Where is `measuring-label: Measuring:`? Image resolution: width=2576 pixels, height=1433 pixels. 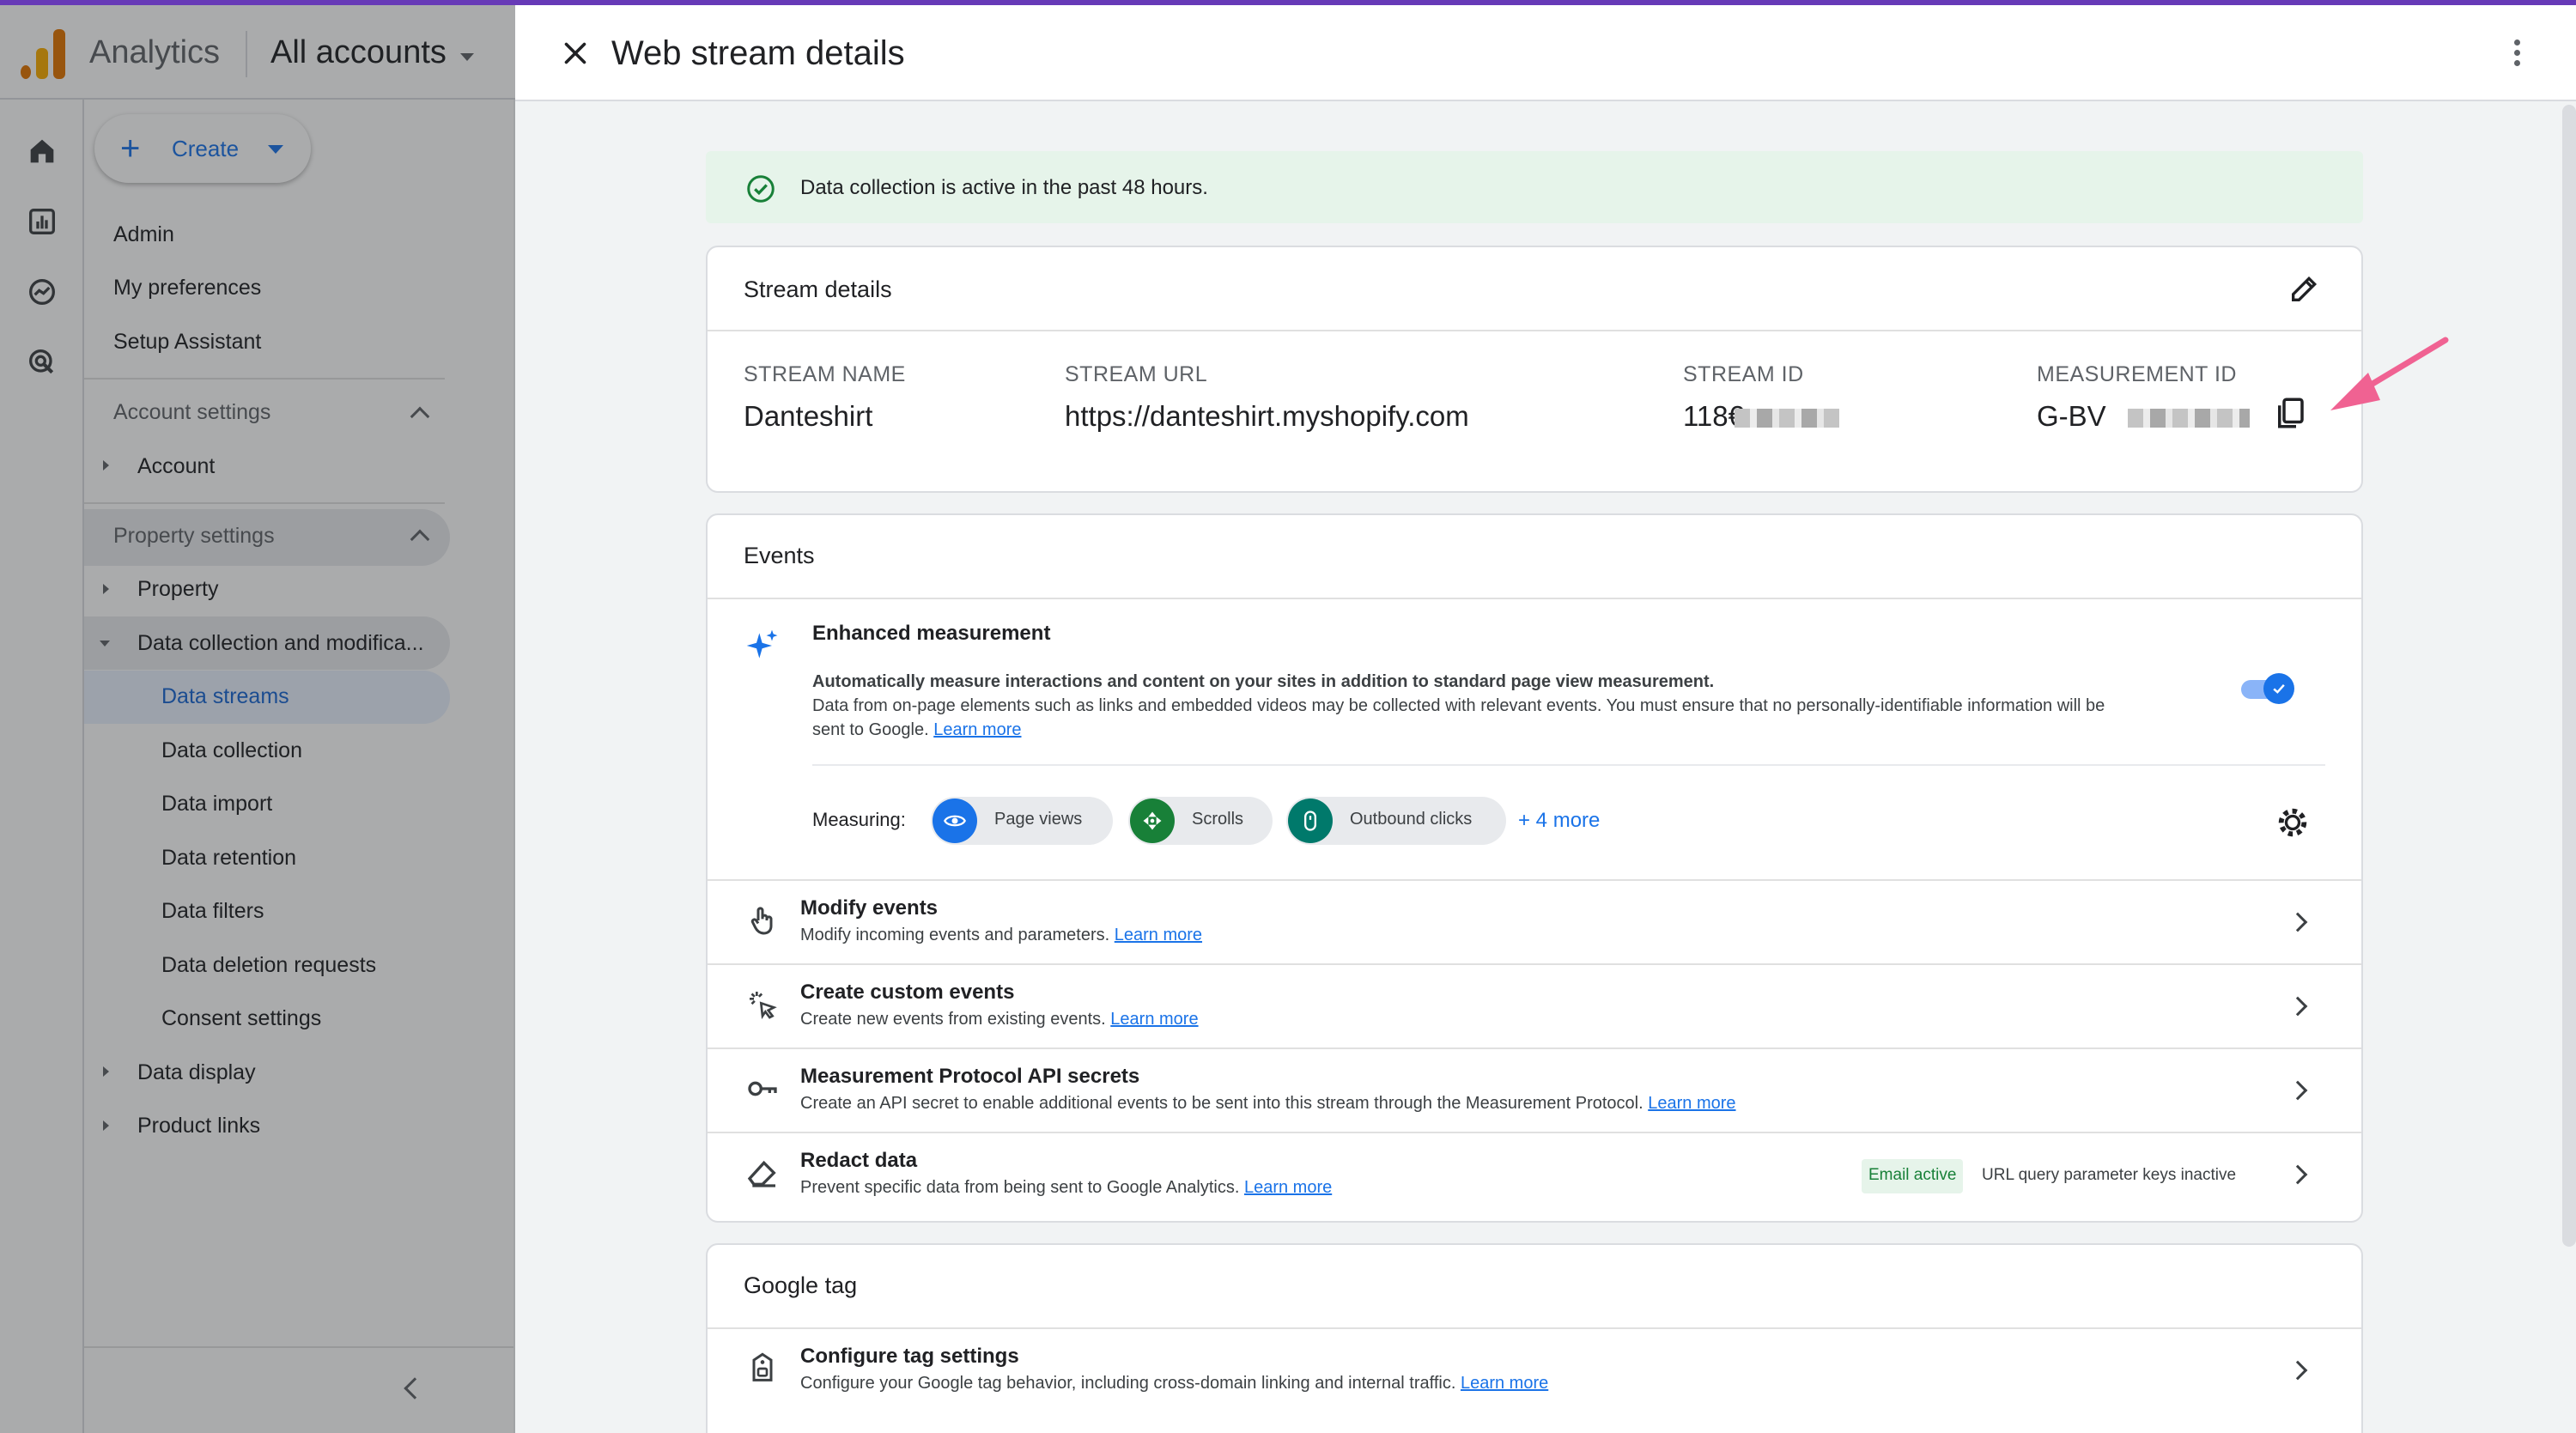 measuring-label: Measuring: is located at coordinates (859, 819).